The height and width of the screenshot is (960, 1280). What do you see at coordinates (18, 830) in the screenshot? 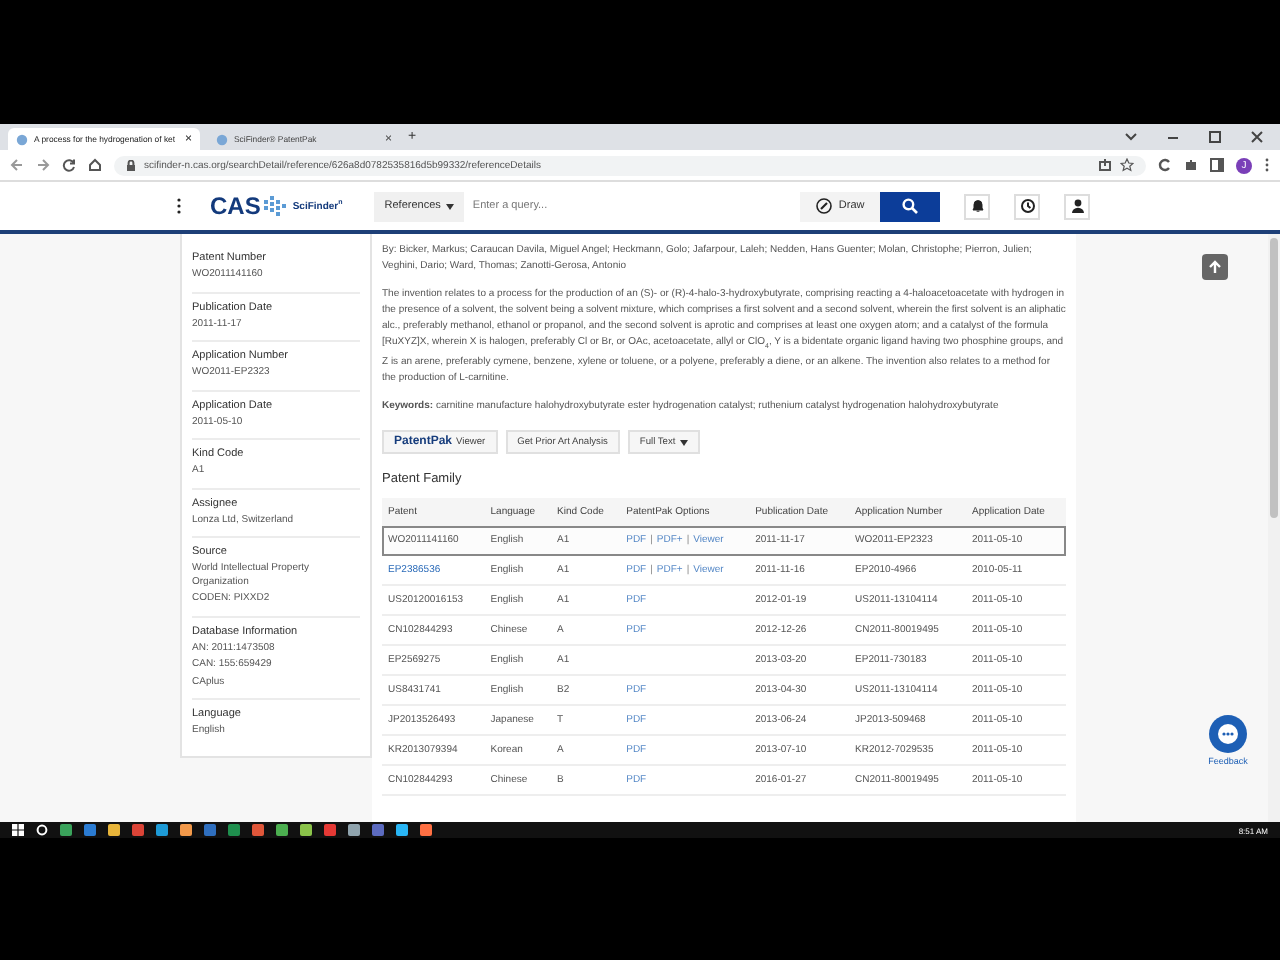
I see `windows-logo-icon` at bounding box center [18, 830].